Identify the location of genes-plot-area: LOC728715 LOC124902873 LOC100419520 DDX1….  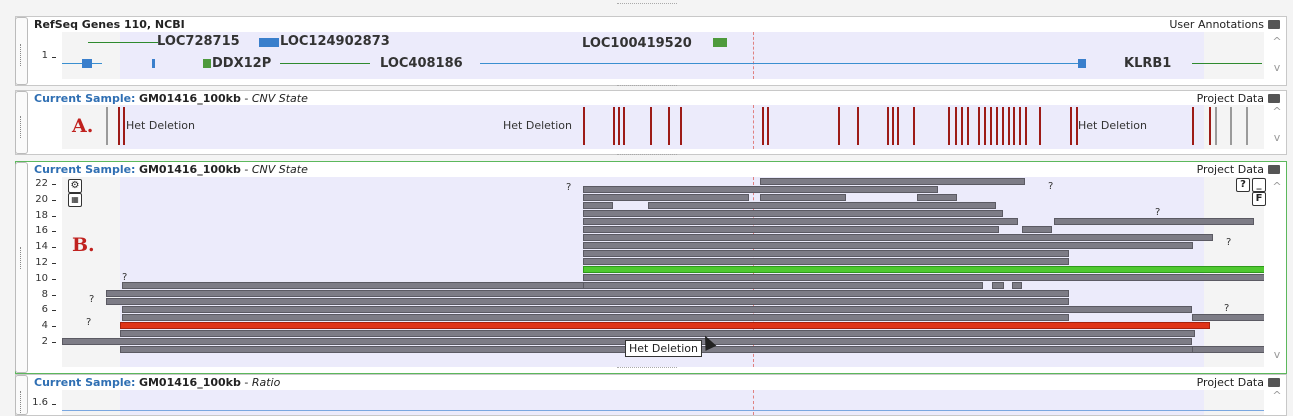
(663, 55).